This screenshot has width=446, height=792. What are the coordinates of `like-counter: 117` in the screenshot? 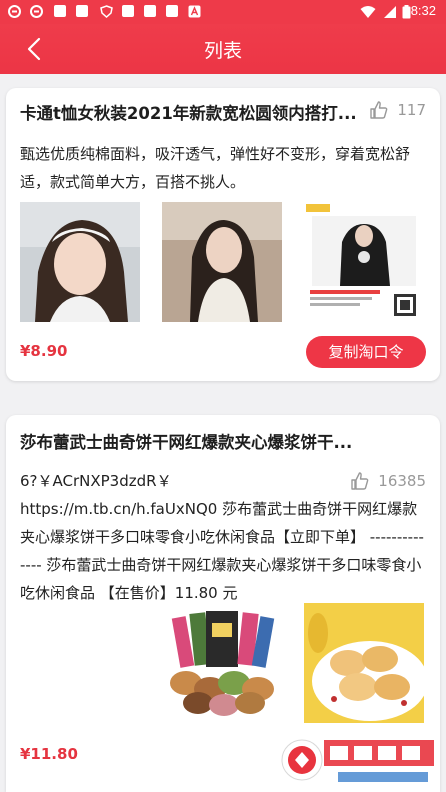 It's located at (397, 110).